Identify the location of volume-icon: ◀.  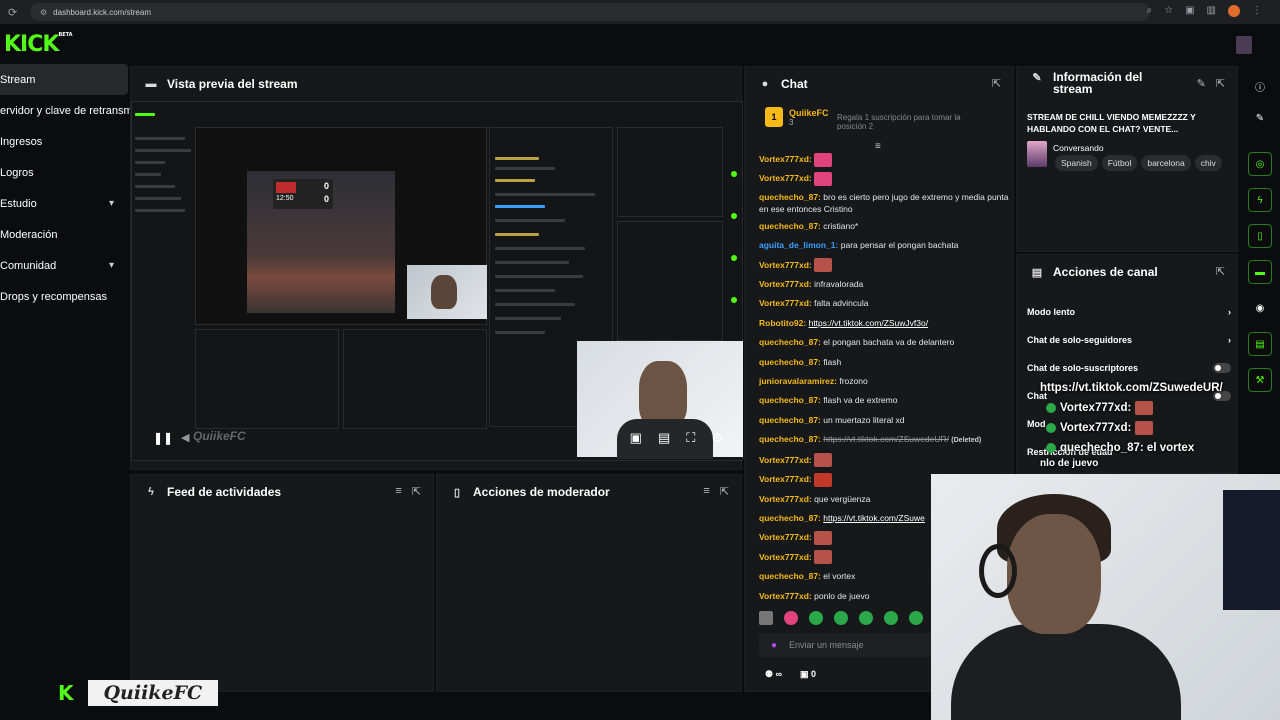
(185, 437).